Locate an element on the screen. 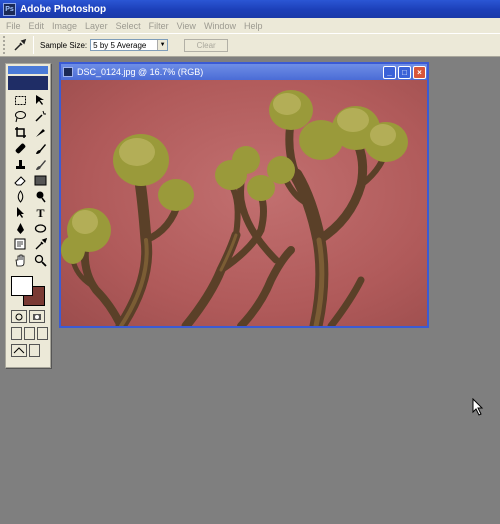  sample-size-select: 5 by 5 Average ▼ is located at coordinates (129, 45).